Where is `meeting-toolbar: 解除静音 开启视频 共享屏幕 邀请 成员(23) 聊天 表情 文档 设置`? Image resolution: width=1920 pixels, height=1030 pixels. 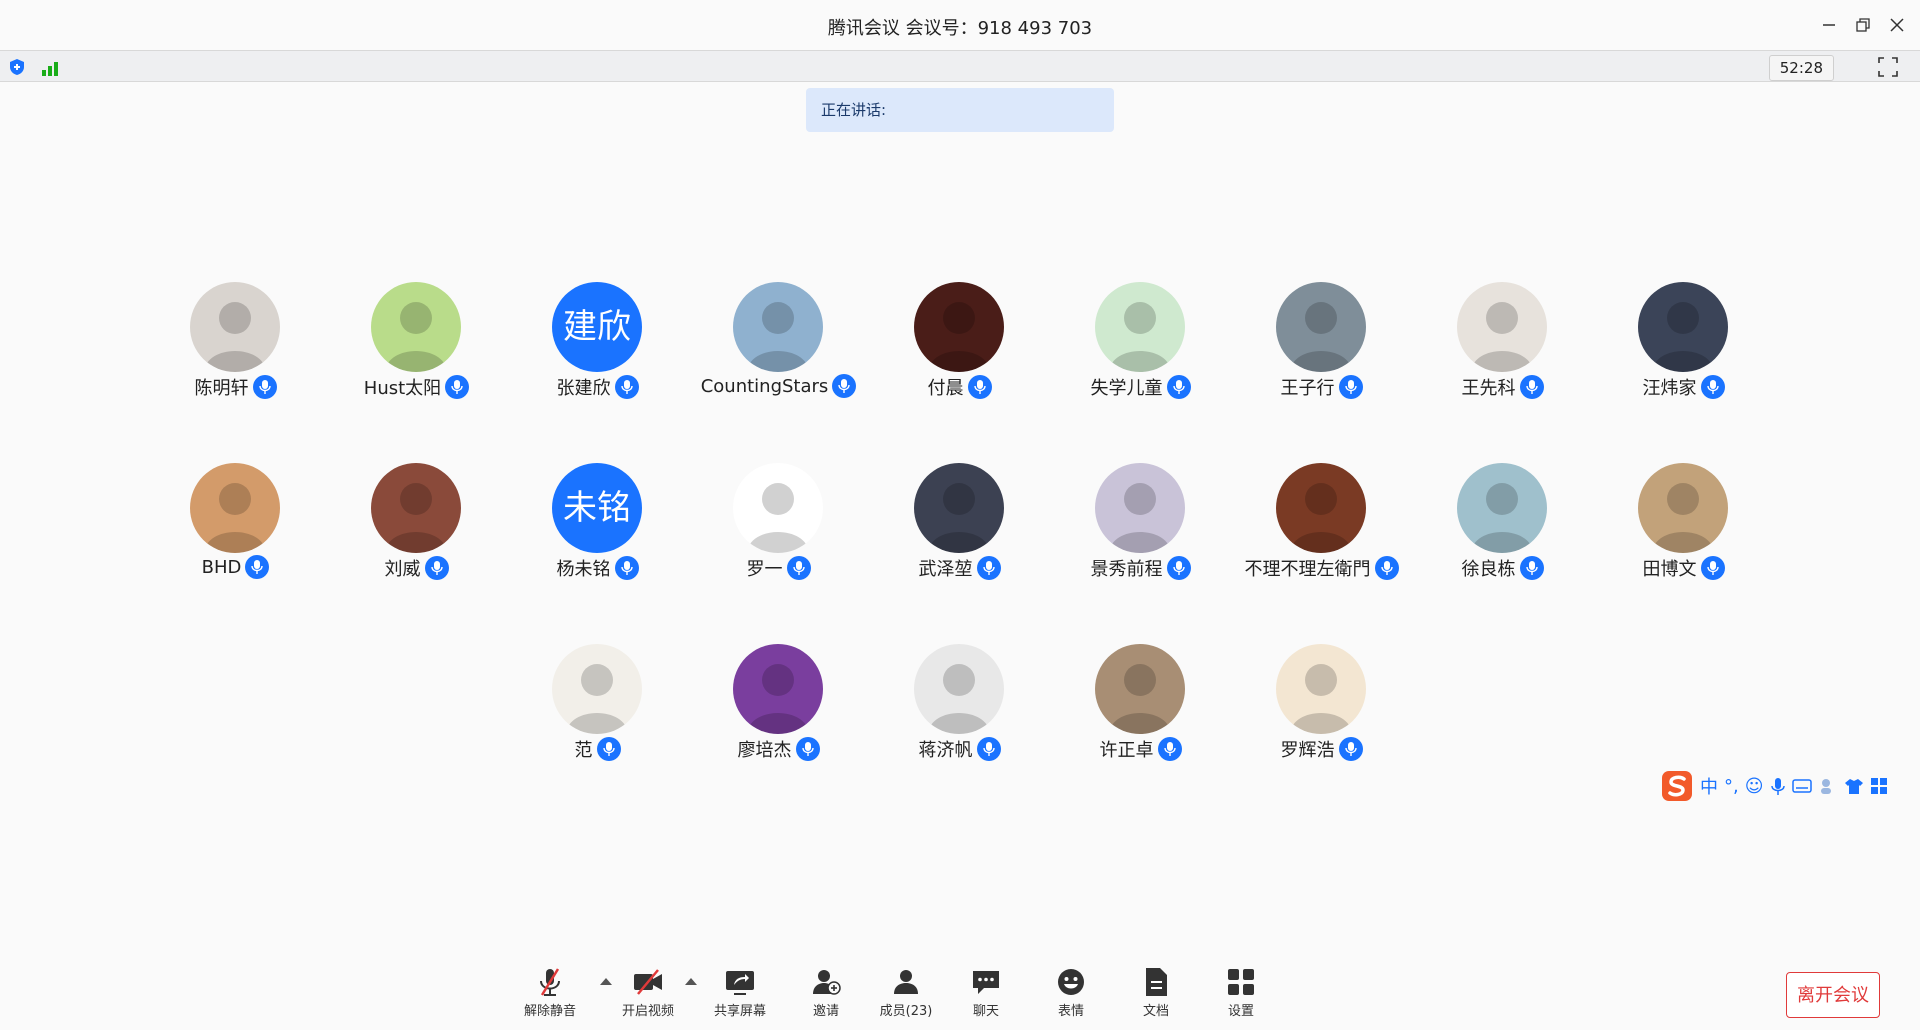 meeting-toolbar: 解除静音 开启视频 共享屏幕 邀请 成员(23) 聊天 表情 文档 设置 is located at coordinates (960, 995).